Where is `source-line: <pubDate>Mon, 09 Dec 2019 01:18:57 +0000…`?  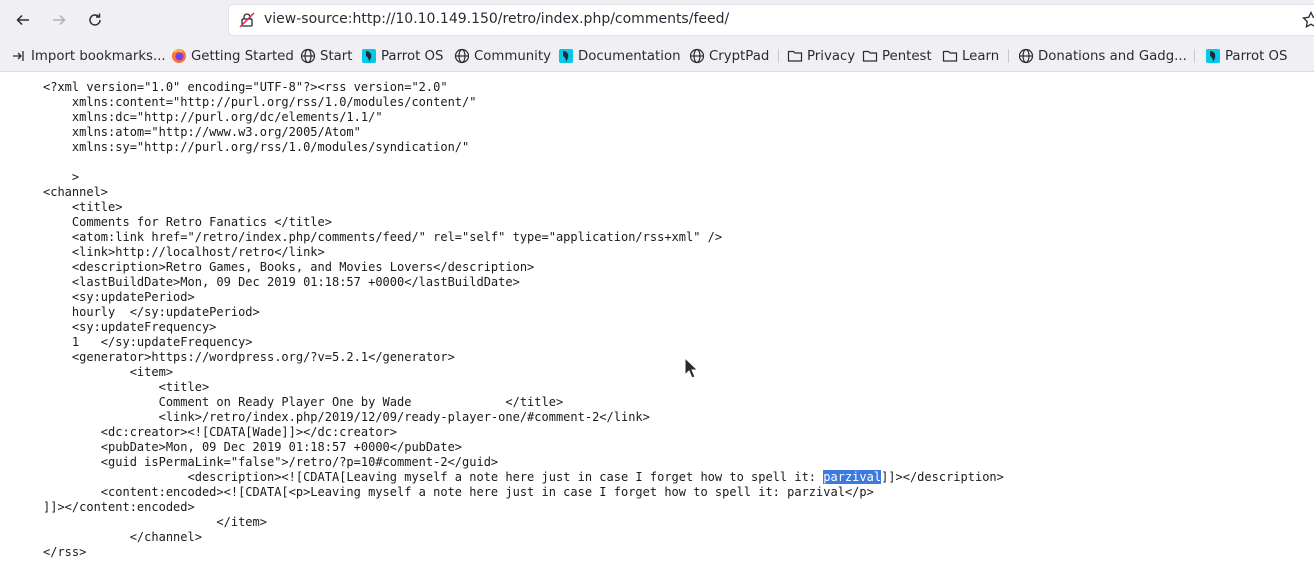 source-line: <pubDate>Mon, 09 Dec 2019 01:18:57 +0000… is located at coordinates (253, 447).